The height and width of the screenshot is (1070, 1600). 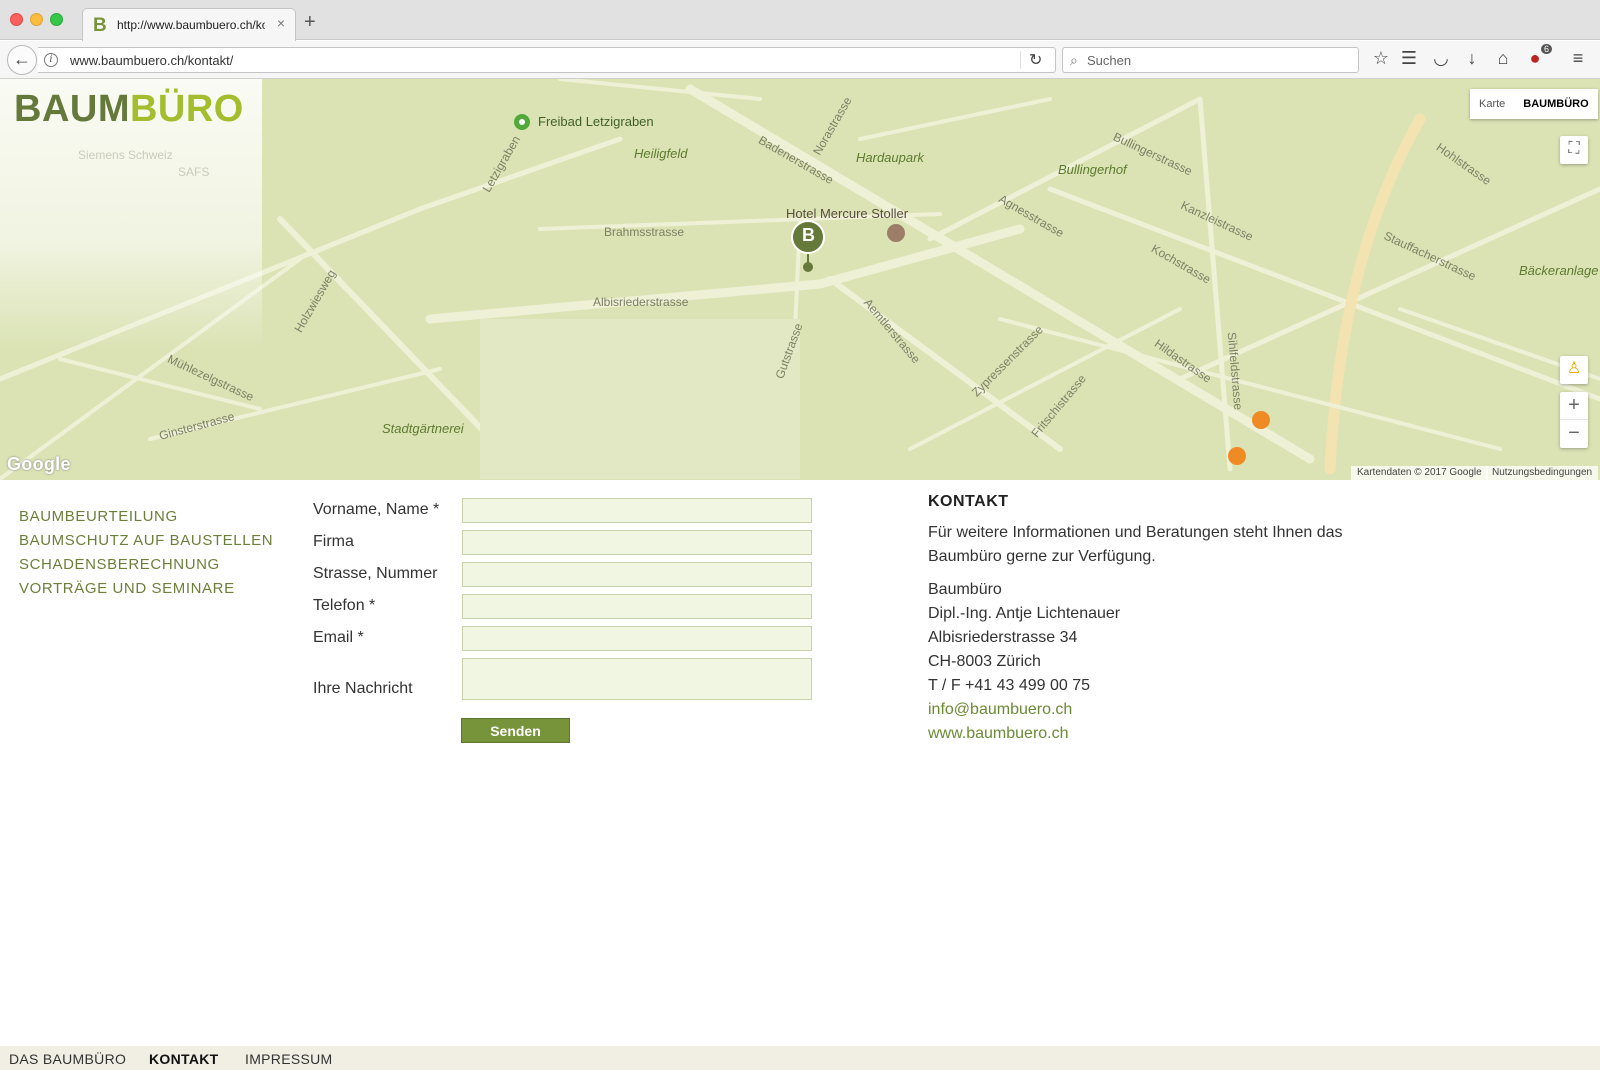 What do you see at coordinates (1003, 637) in the screenshot?
I see `address-line: Albisriederstrasse 34` at bounding box center [1003, 637].